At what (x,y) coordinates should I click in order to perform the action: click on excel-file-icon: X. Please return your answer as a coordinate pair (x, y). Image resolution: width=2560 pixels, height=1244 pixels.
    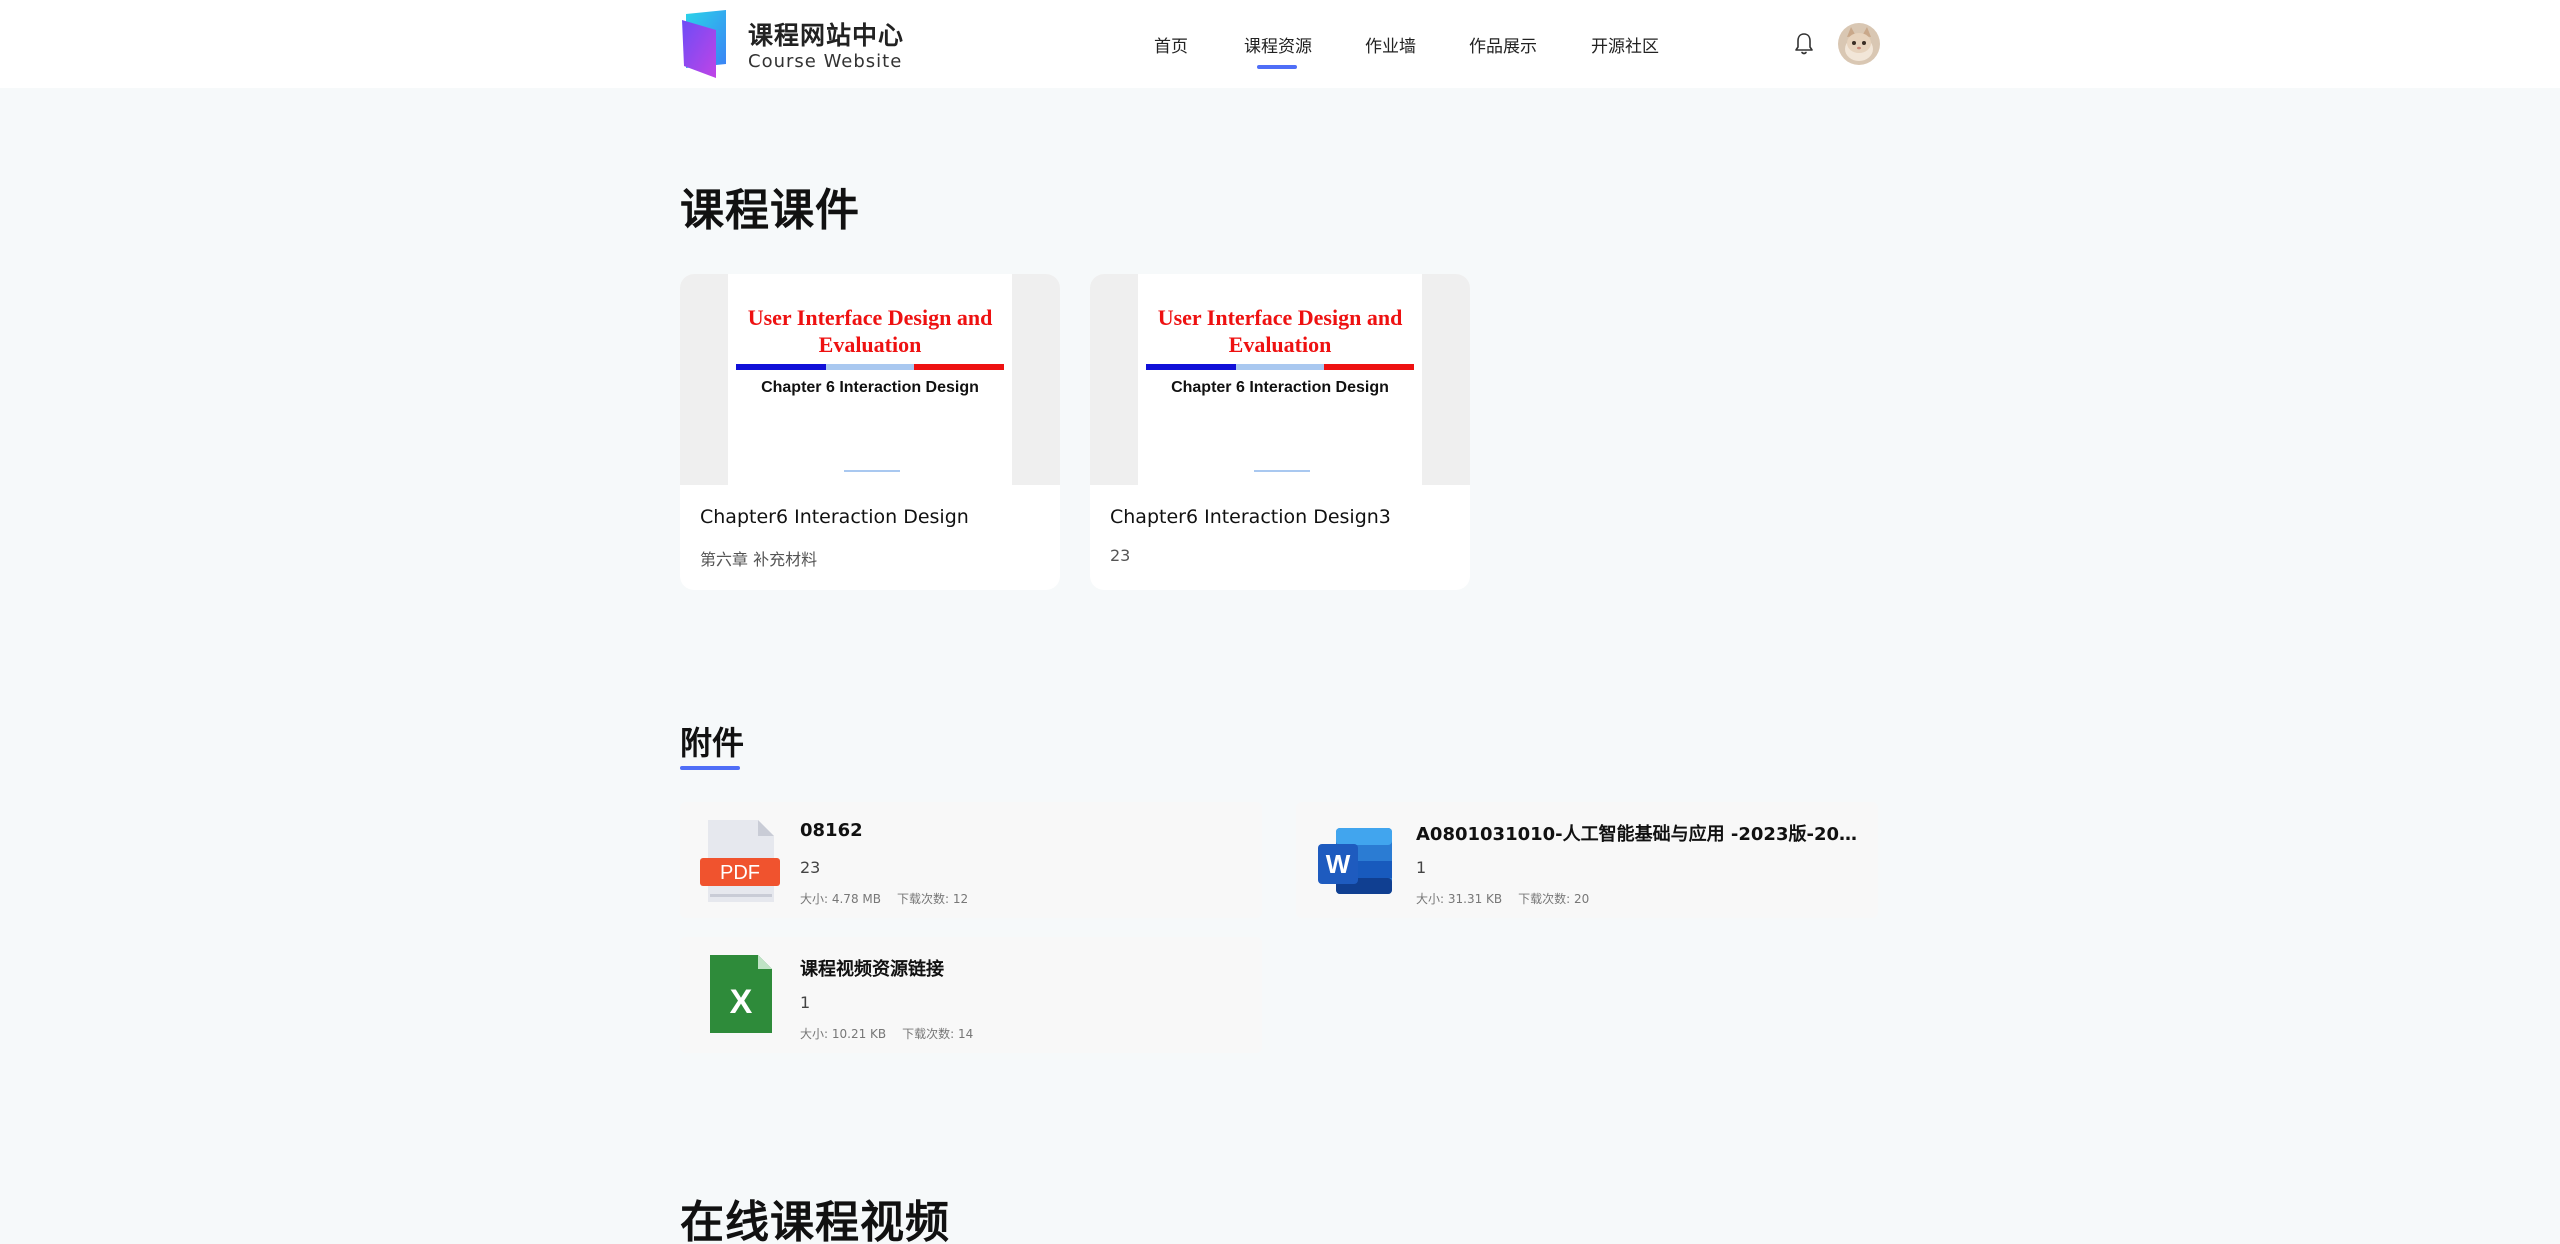
    Looking at the image, I should click on (741, 994).